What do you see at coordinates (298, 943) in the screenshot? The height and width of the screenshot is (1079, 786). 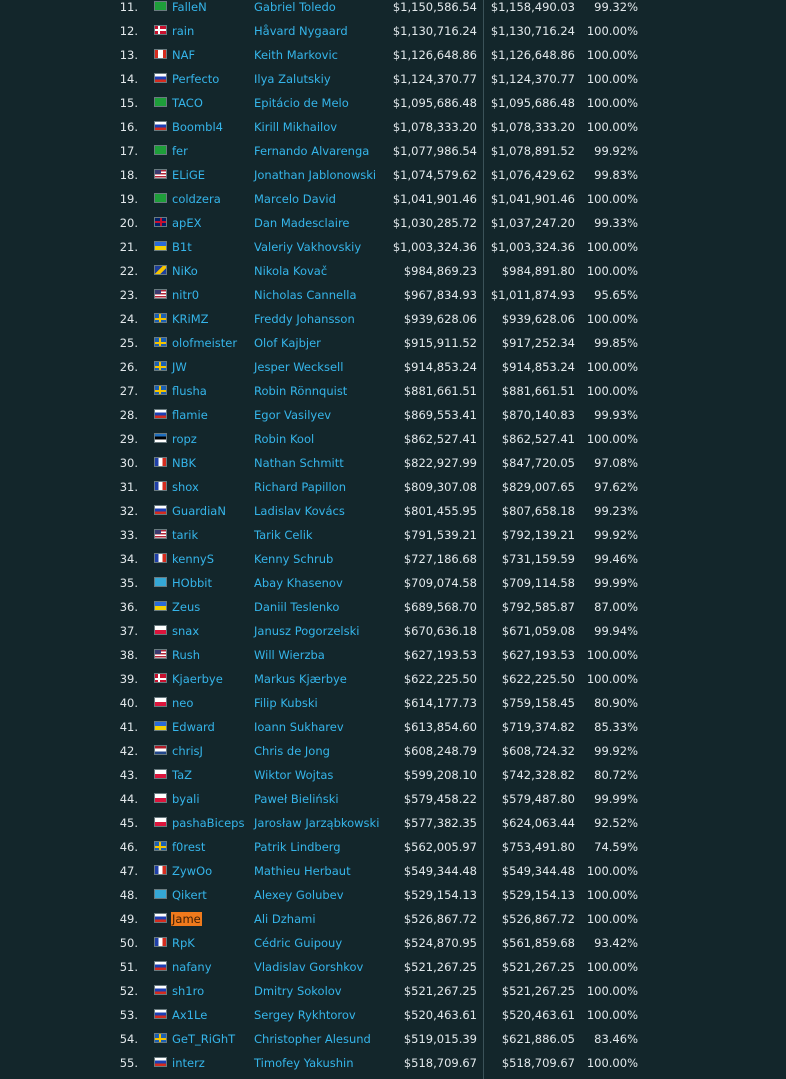 I see `player-name-link: Cédric Guipouy` at bounding box center [298, 943].